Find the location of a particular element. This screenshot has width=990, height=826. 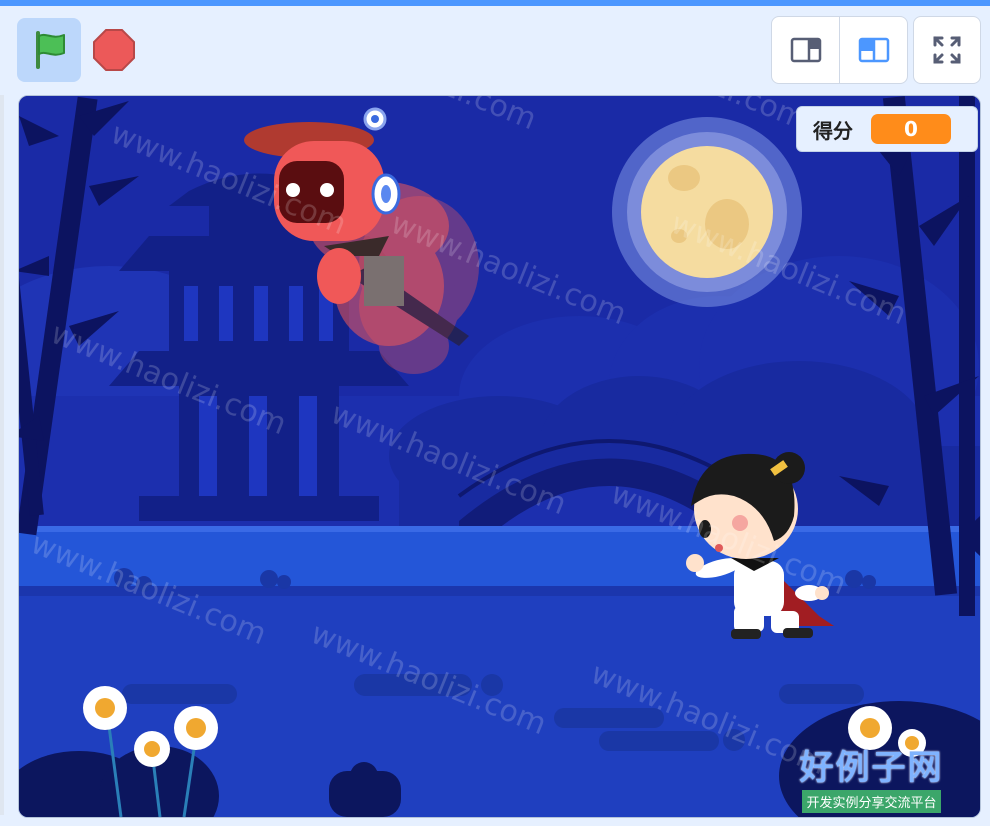

watermark-logo-subtitle: 开发实例分享交流平台 is located at coordinates (871, 801).